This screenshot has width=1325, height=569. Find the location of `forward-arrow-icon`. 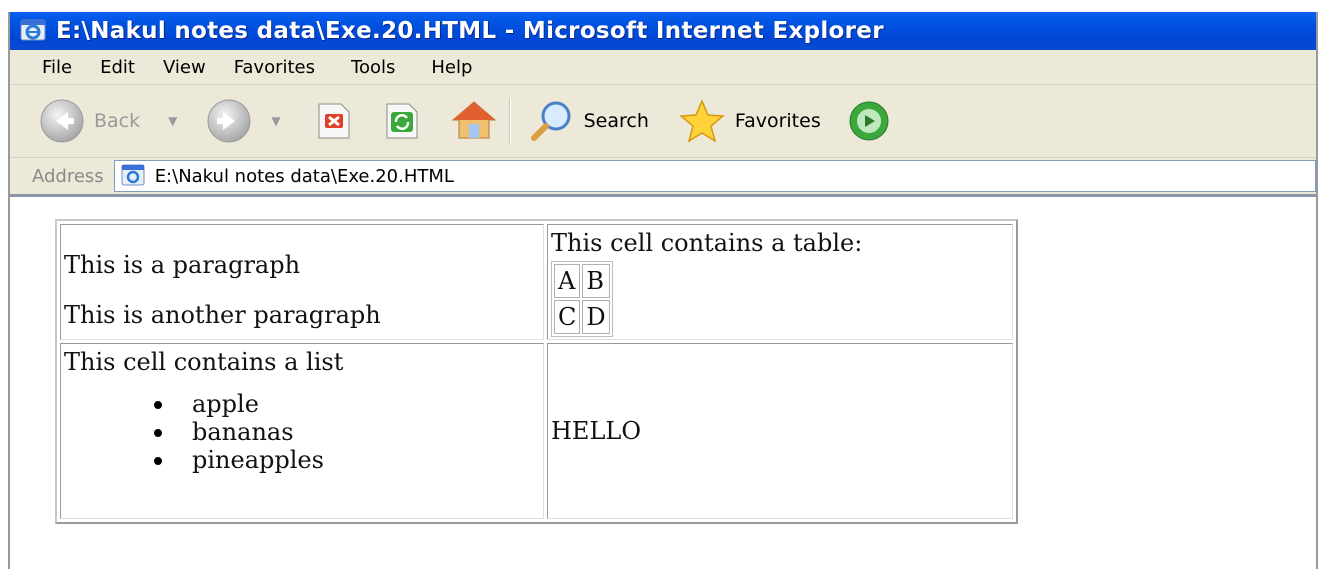

forward-arrow-icon is located at coordinates (229, 121).